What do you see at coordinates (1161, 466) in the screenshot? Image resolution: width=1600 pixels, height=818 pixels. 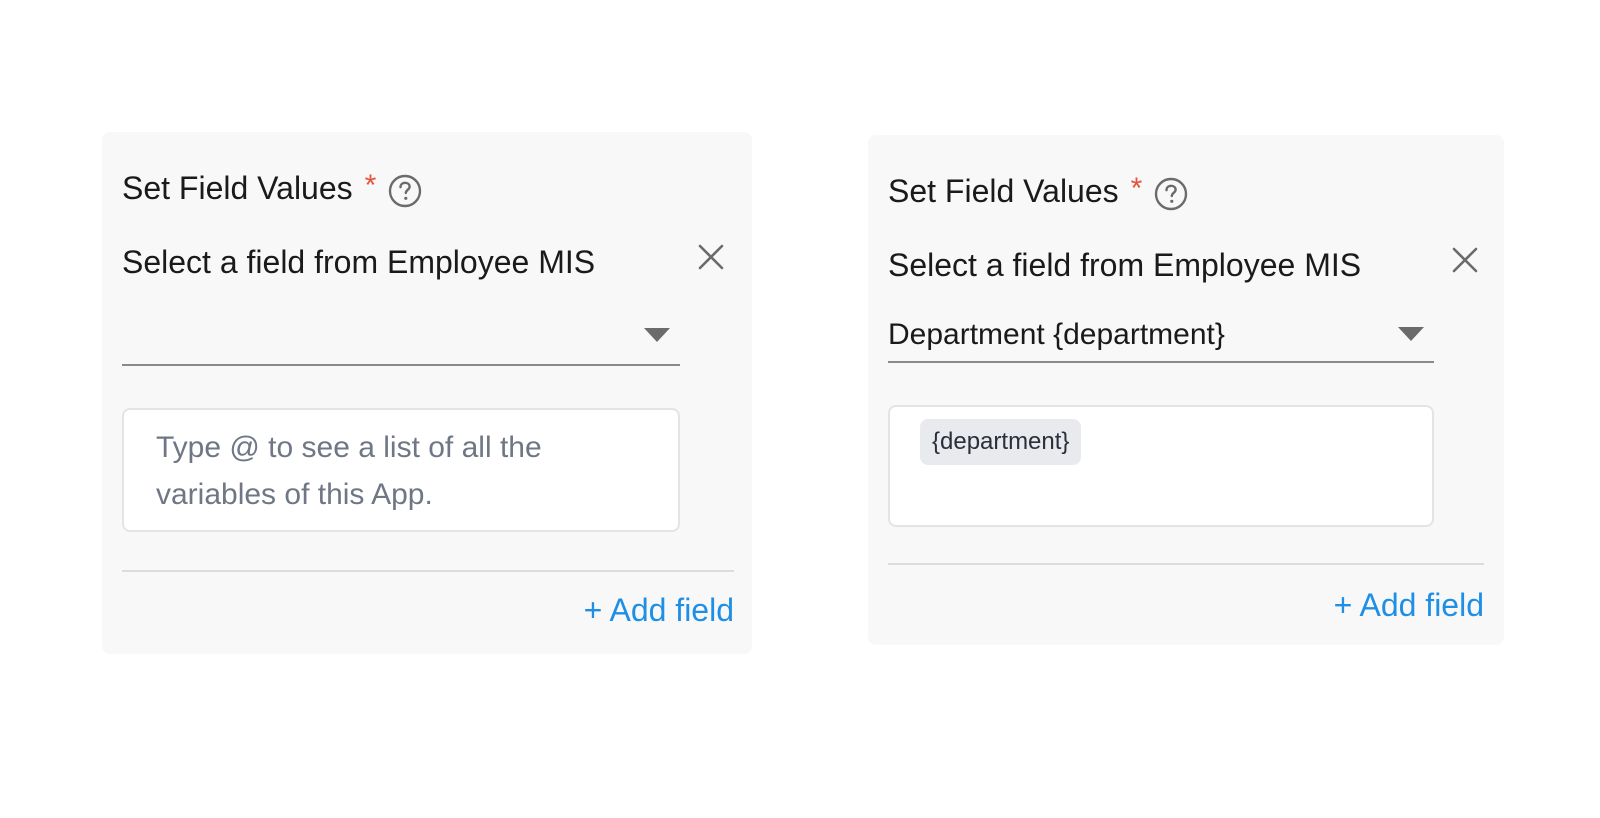 I see `field-value-input: {department}` at bounding box center [1161, 466].